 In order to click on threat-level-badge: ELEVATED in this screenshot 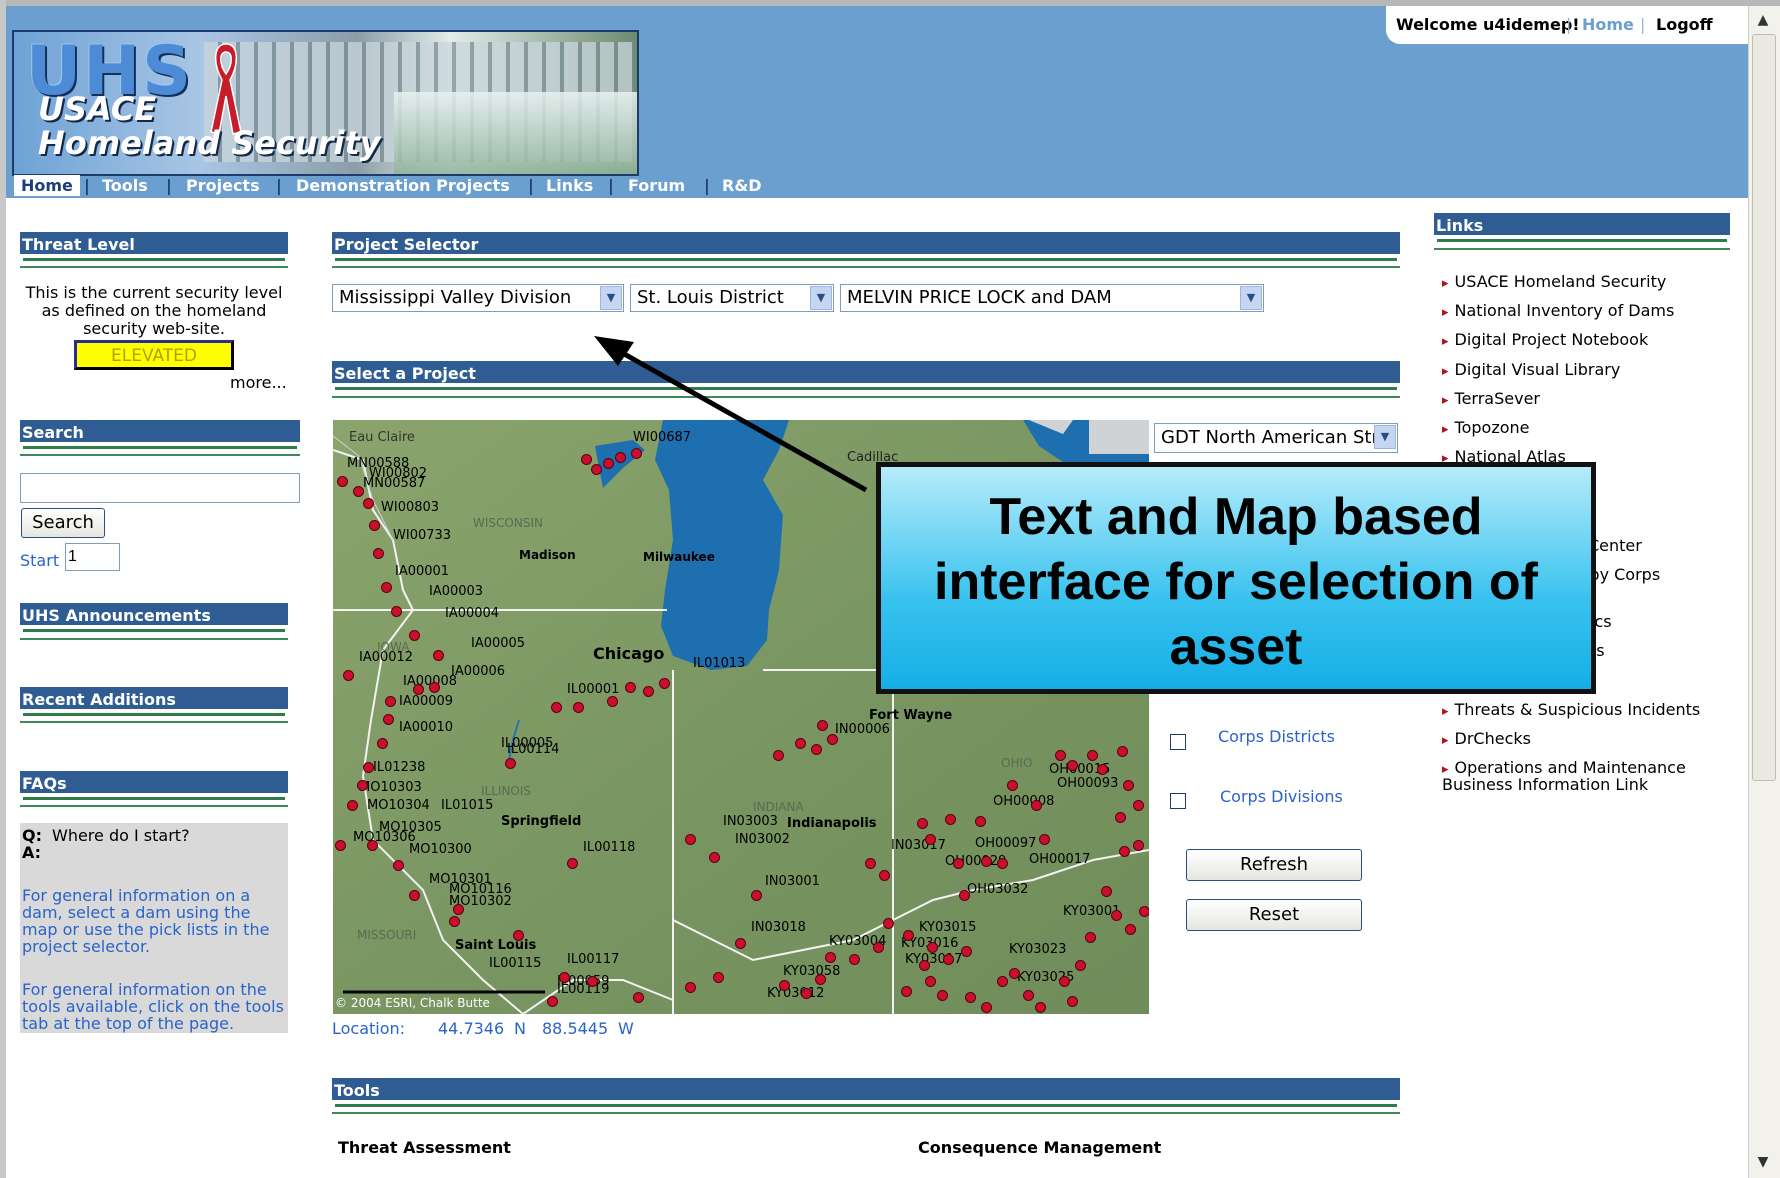, I will do `click(154, 355)`.